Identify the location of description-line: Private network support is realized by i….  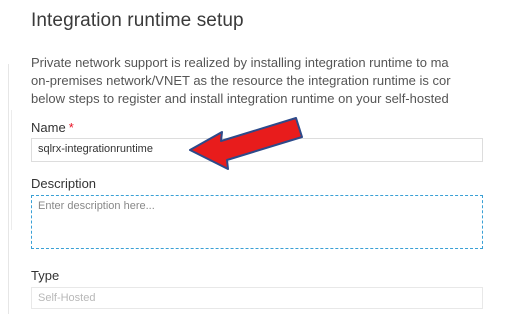
(240, 62).